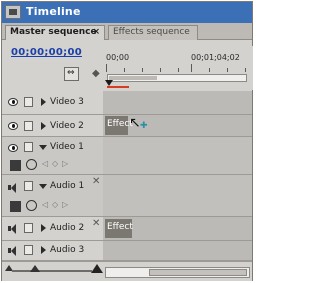 This screenshot has width=320, height=283. I want to click on drop-effect-icon: ✚, so click(144, 126).